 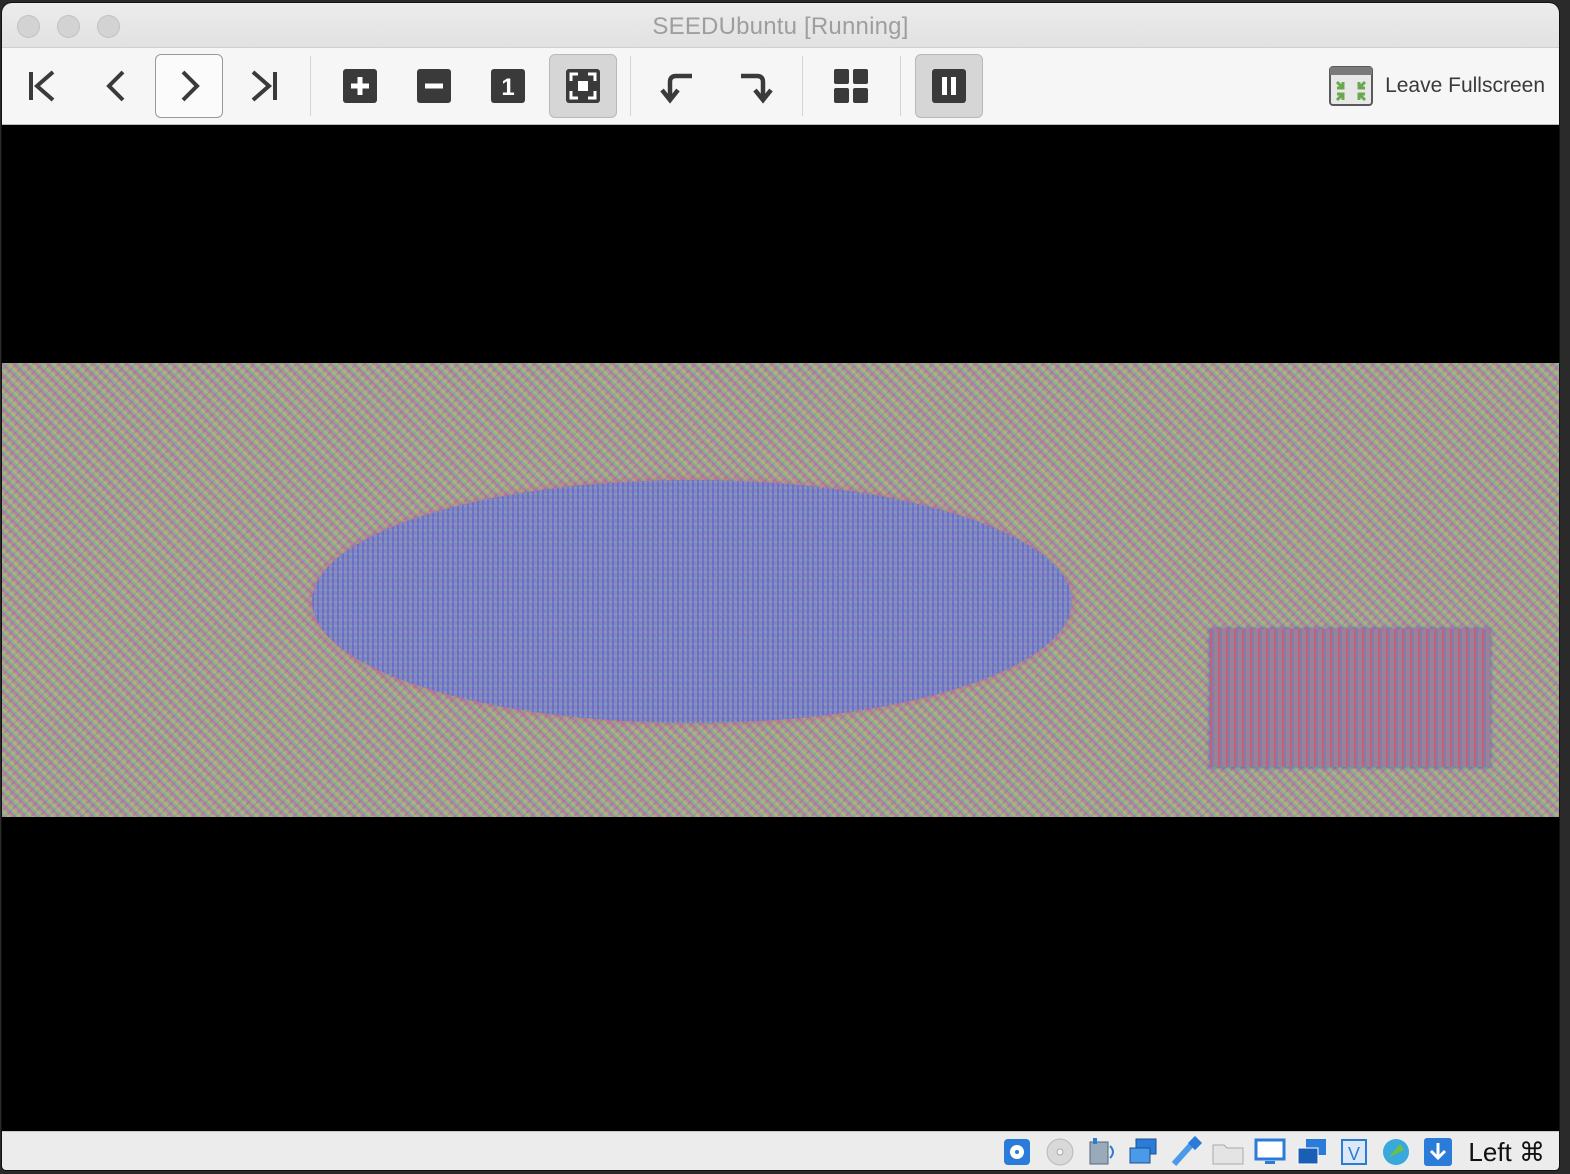 What do you see at coordinates (1312, 1152) in the screenshot?
I see `vm-windows-icon` at bounding box center [1312, 1152].